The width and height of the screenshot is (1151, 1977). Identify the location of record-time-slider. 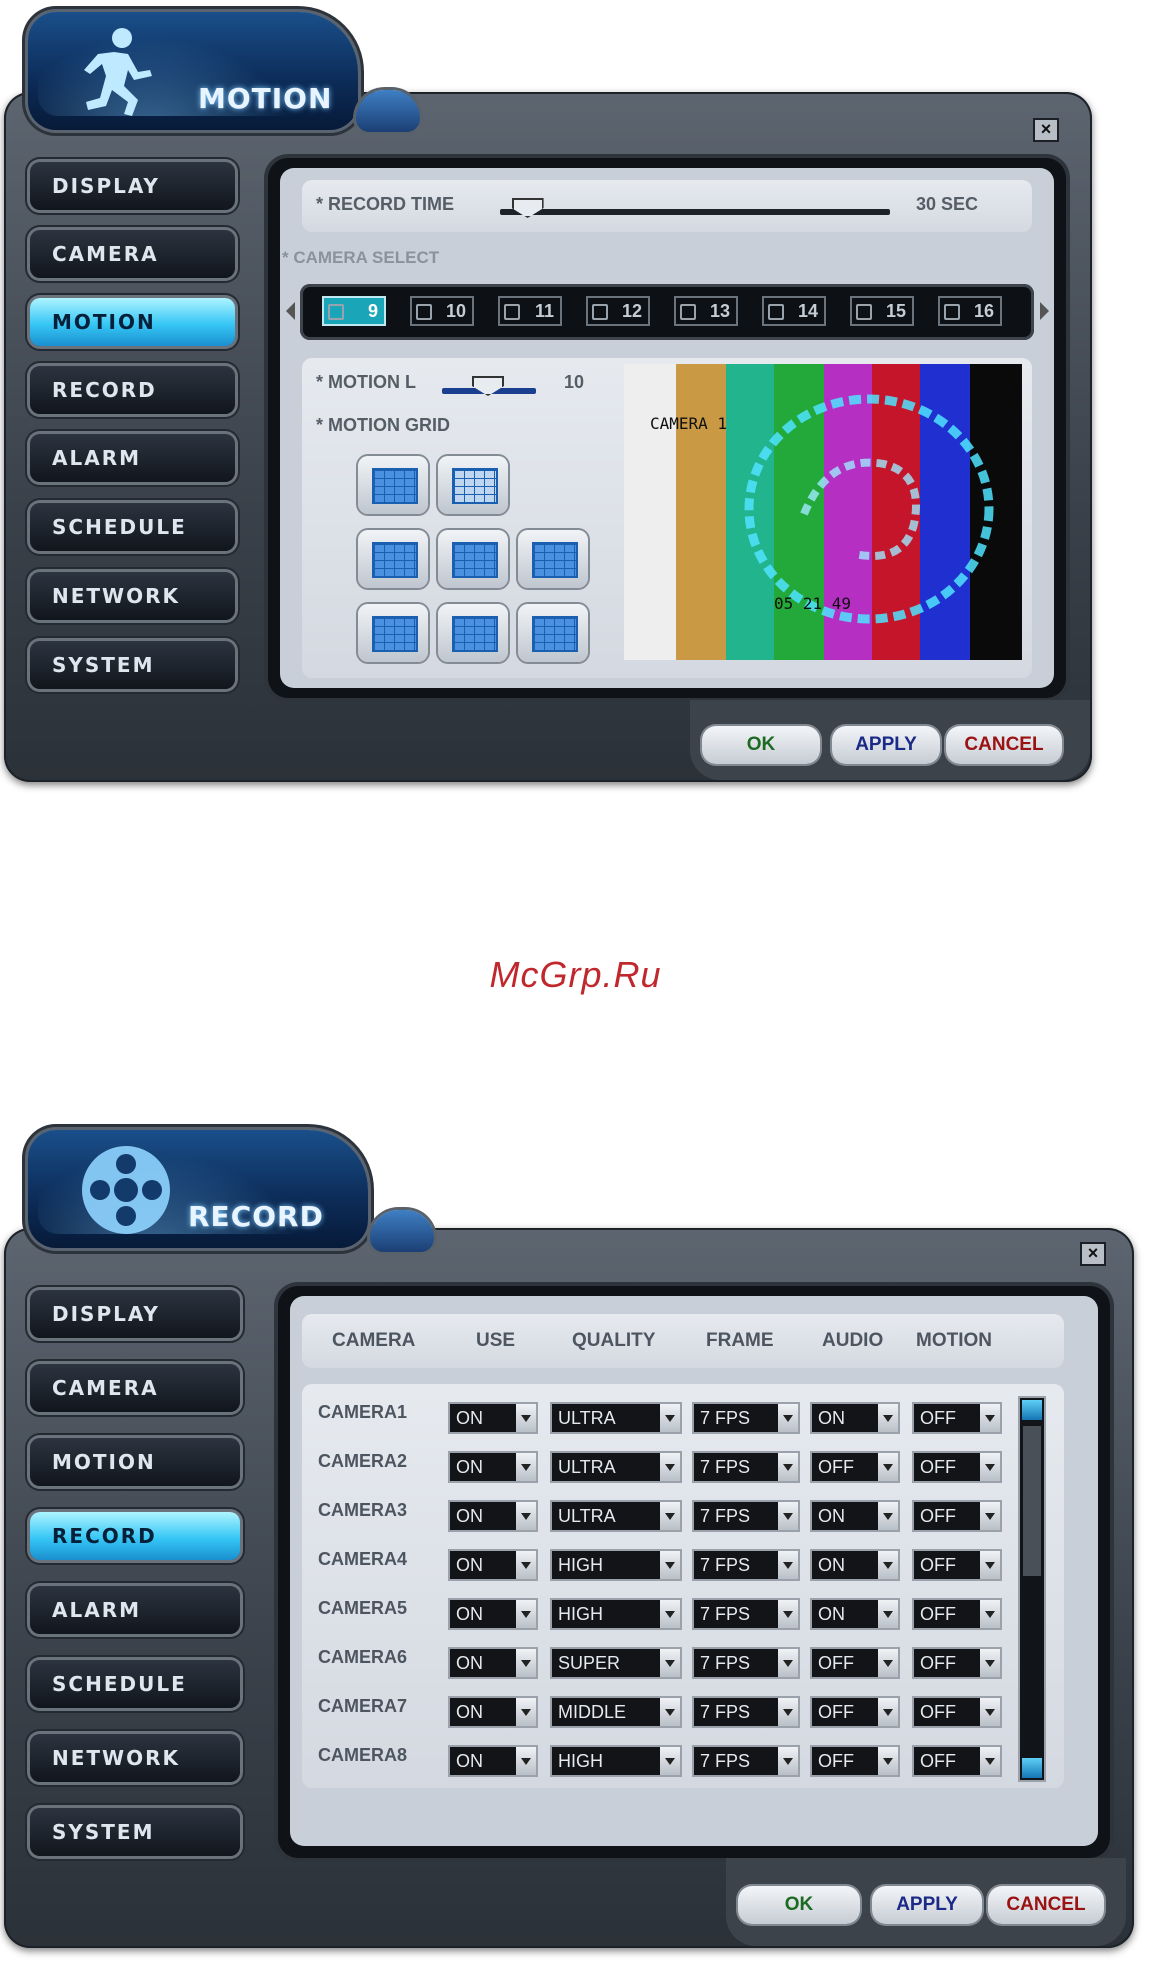
(695, 212).